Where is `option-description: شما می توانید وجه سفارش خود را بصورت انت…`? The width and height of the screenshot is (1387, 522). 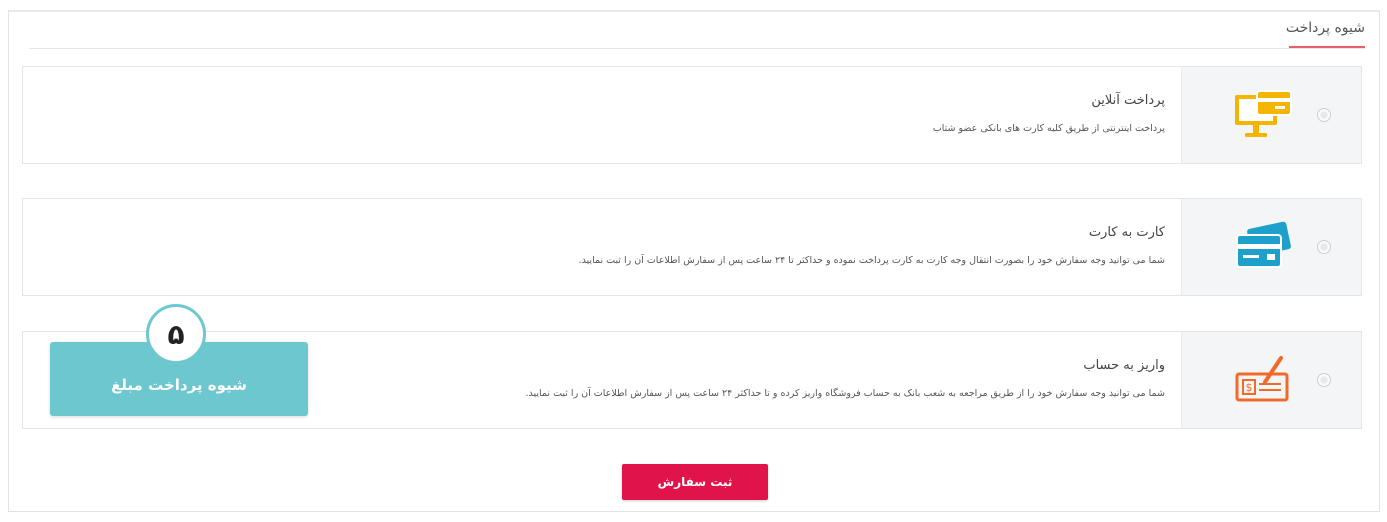 option-description: شما می توانید وجه سفارش خود را بصورت انت… is located at coordinates (871, 260).